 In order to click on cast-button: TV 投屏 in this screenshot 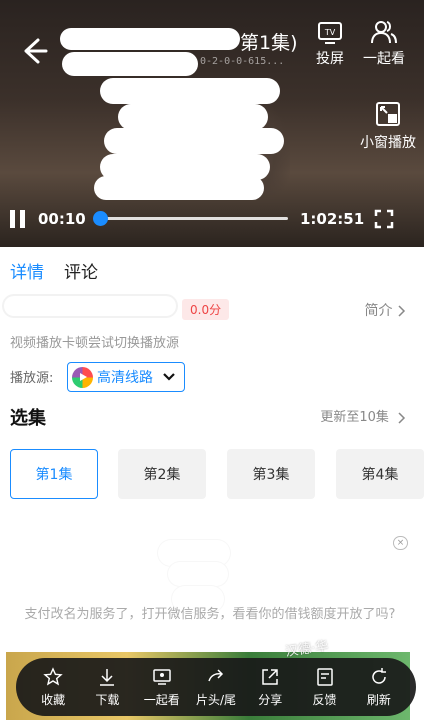, I will do `click(330, 43)`.